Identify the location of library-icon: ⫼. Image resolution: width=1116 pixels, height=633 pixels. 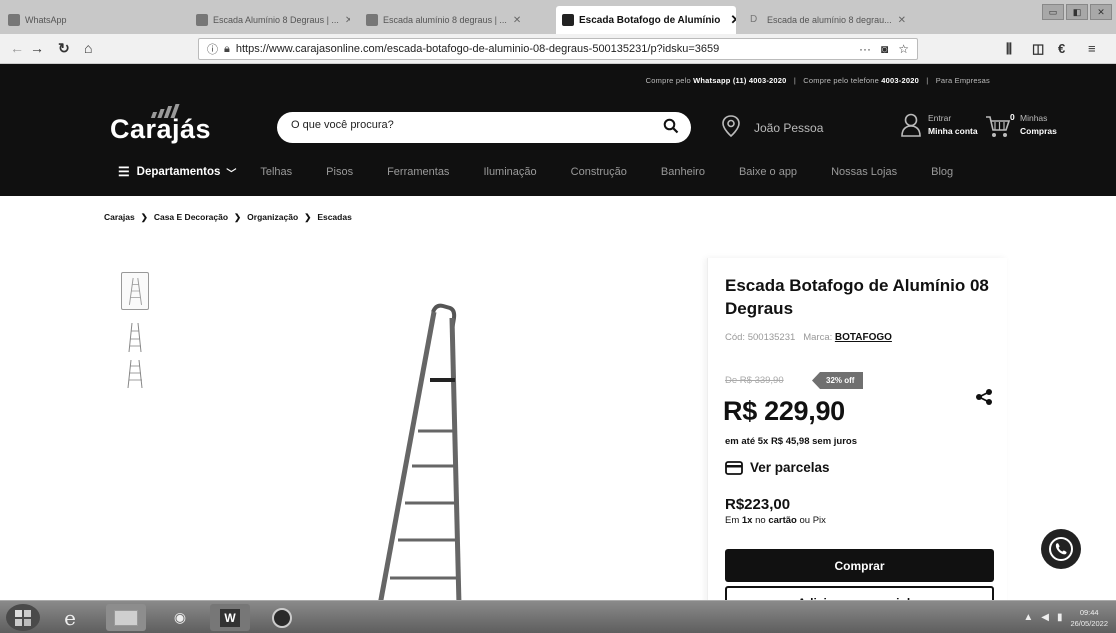
(1009, 49).